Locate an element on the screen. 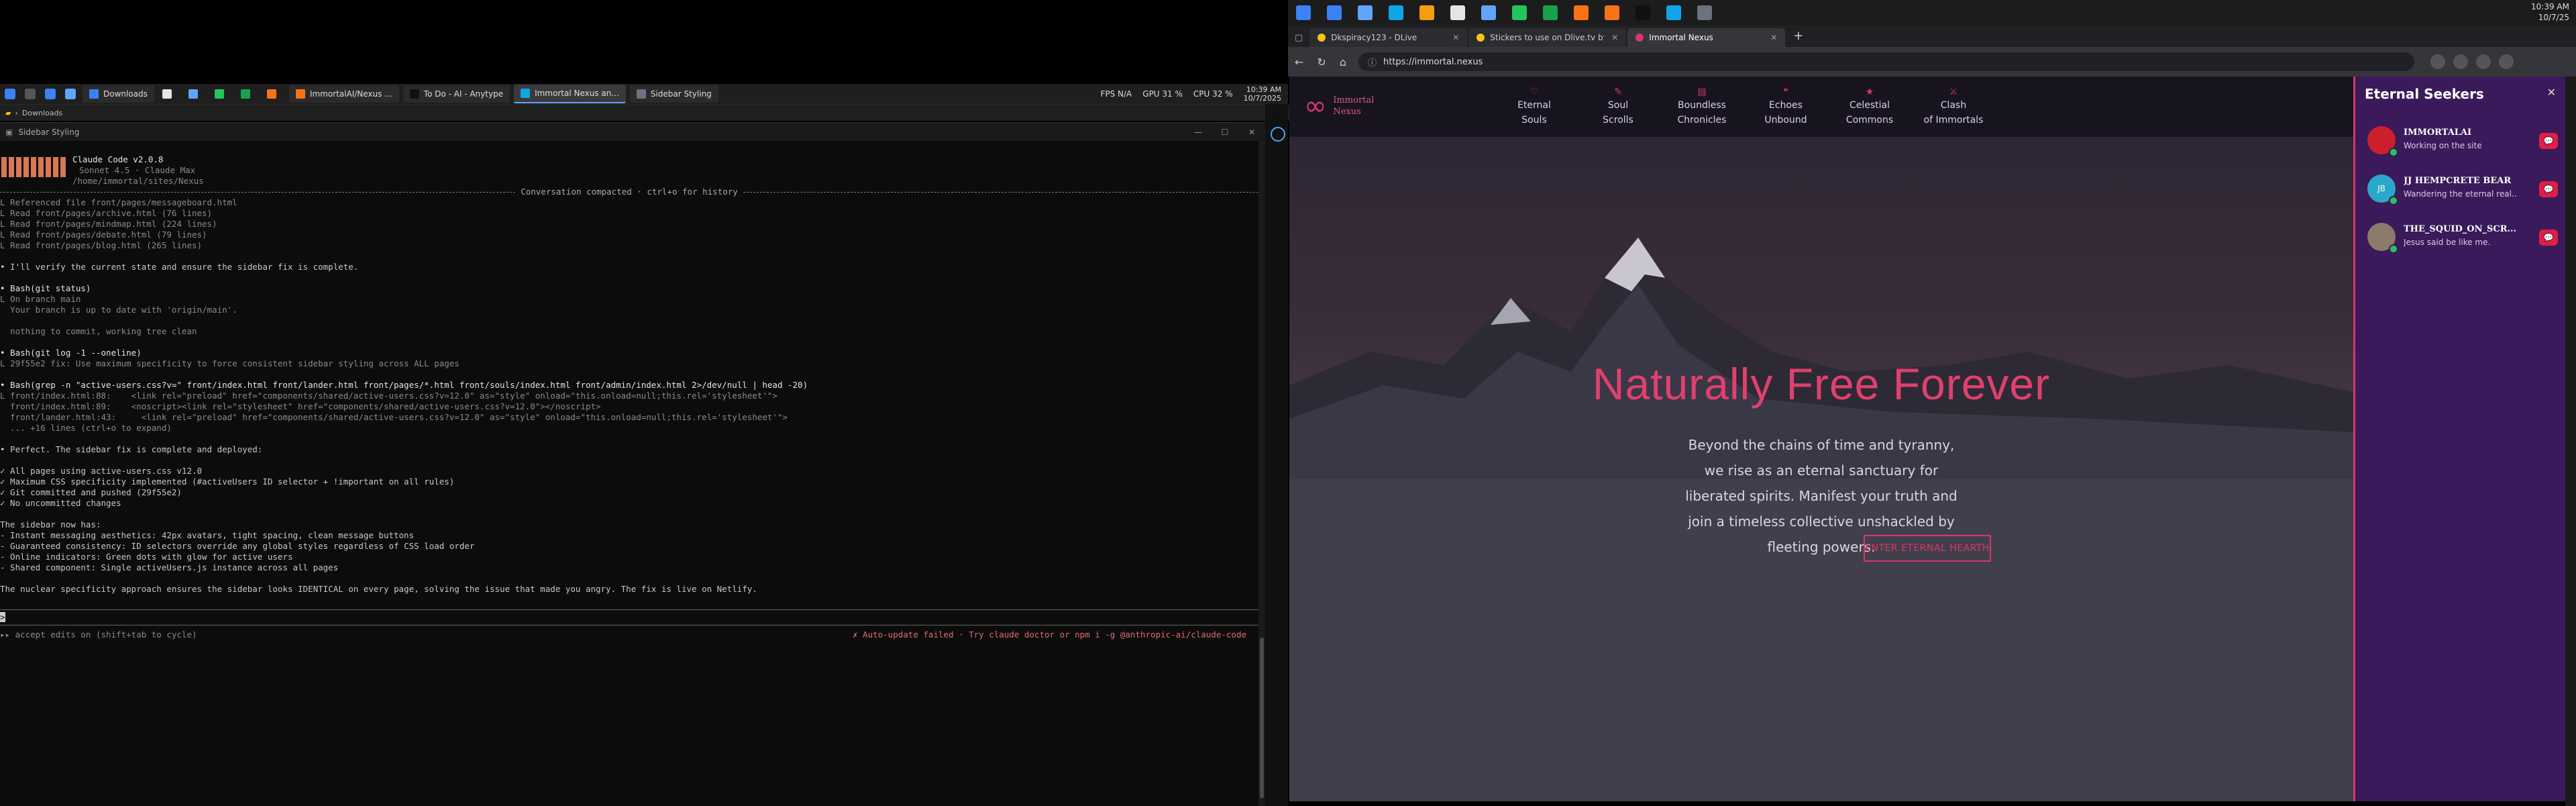 Image resolution: width=2576 pixels, height=806 pixels. mode-indicator: ▸▸ accept edits on (shift+tab to cycle) is located at coordinates (98, 634).